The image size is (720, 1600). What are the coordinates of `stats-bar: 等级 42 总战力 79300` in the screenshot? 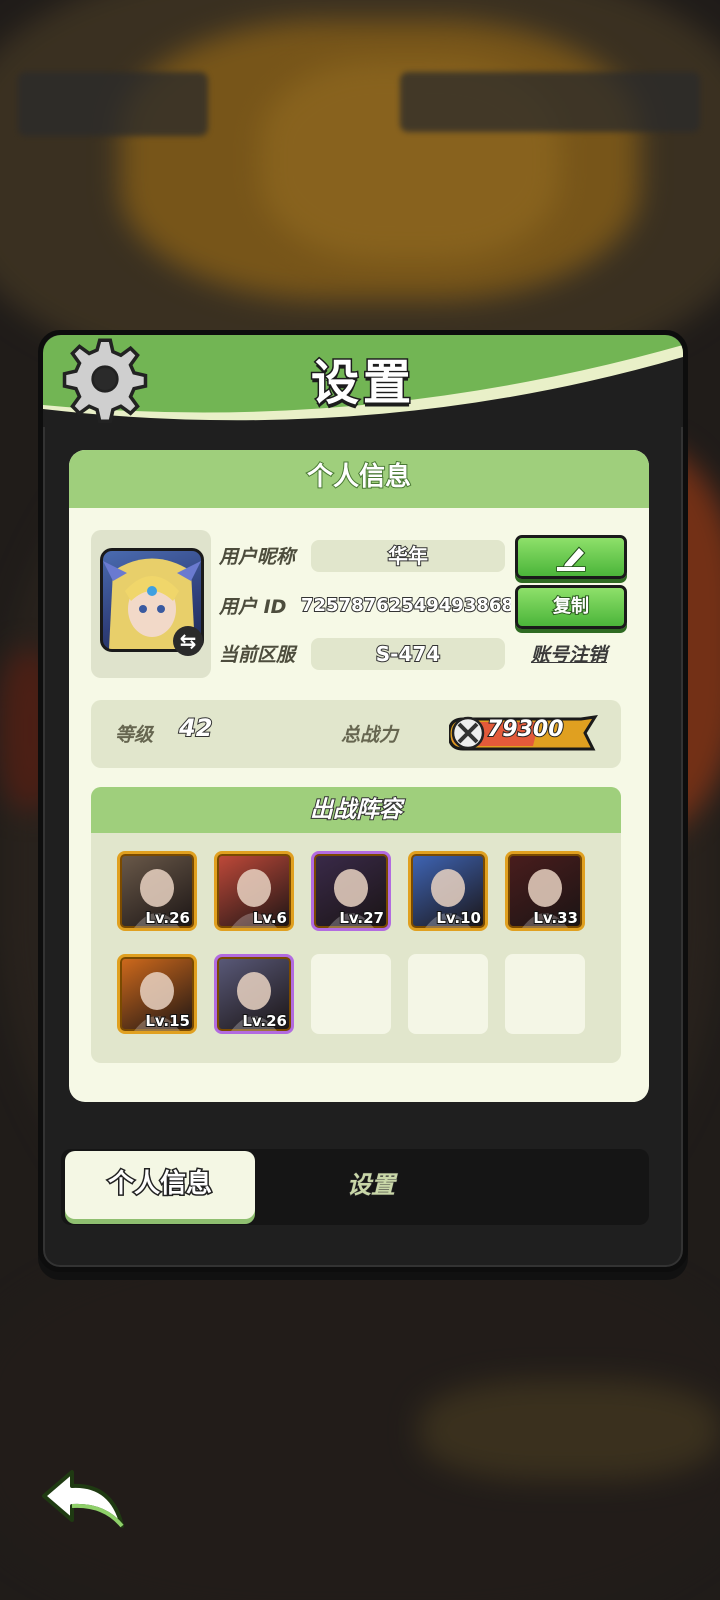 It's located at (356, 734).